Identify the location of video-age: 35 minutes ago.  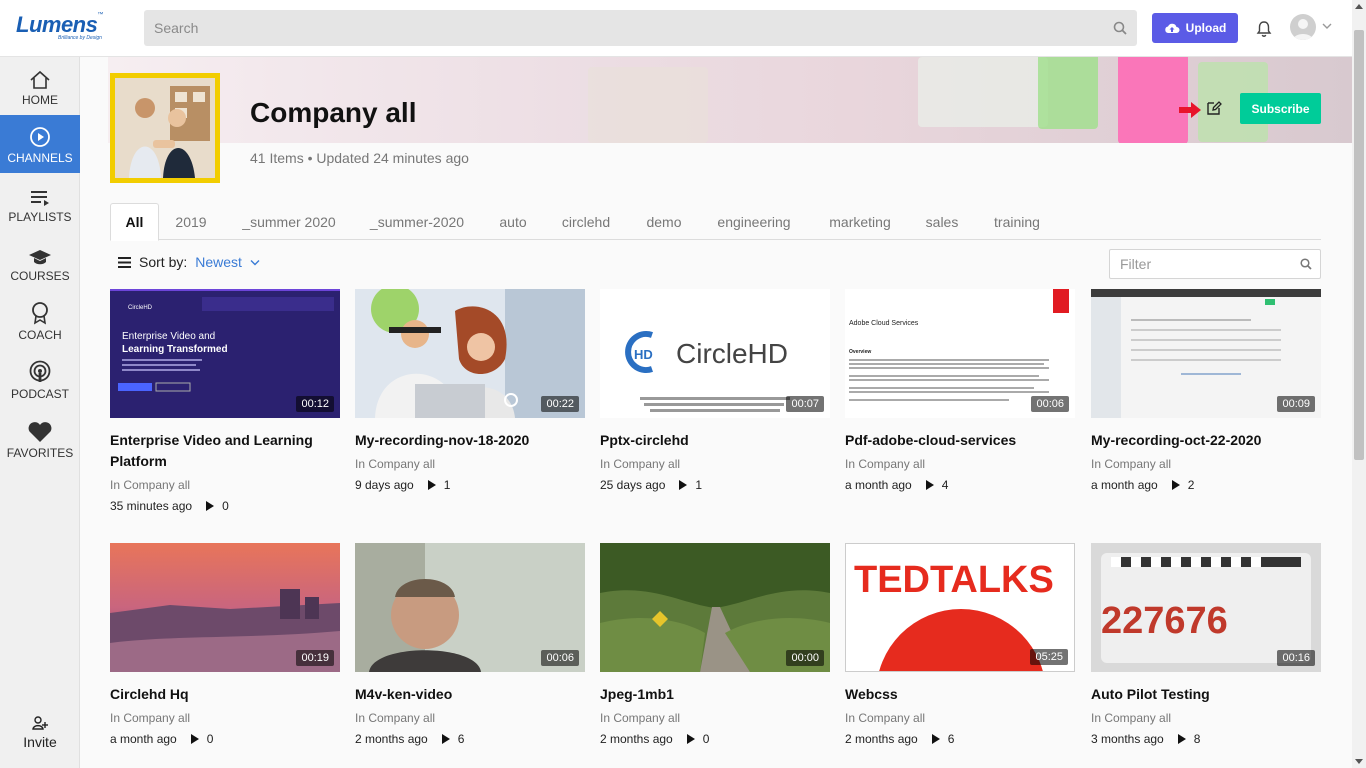
(151, 506).